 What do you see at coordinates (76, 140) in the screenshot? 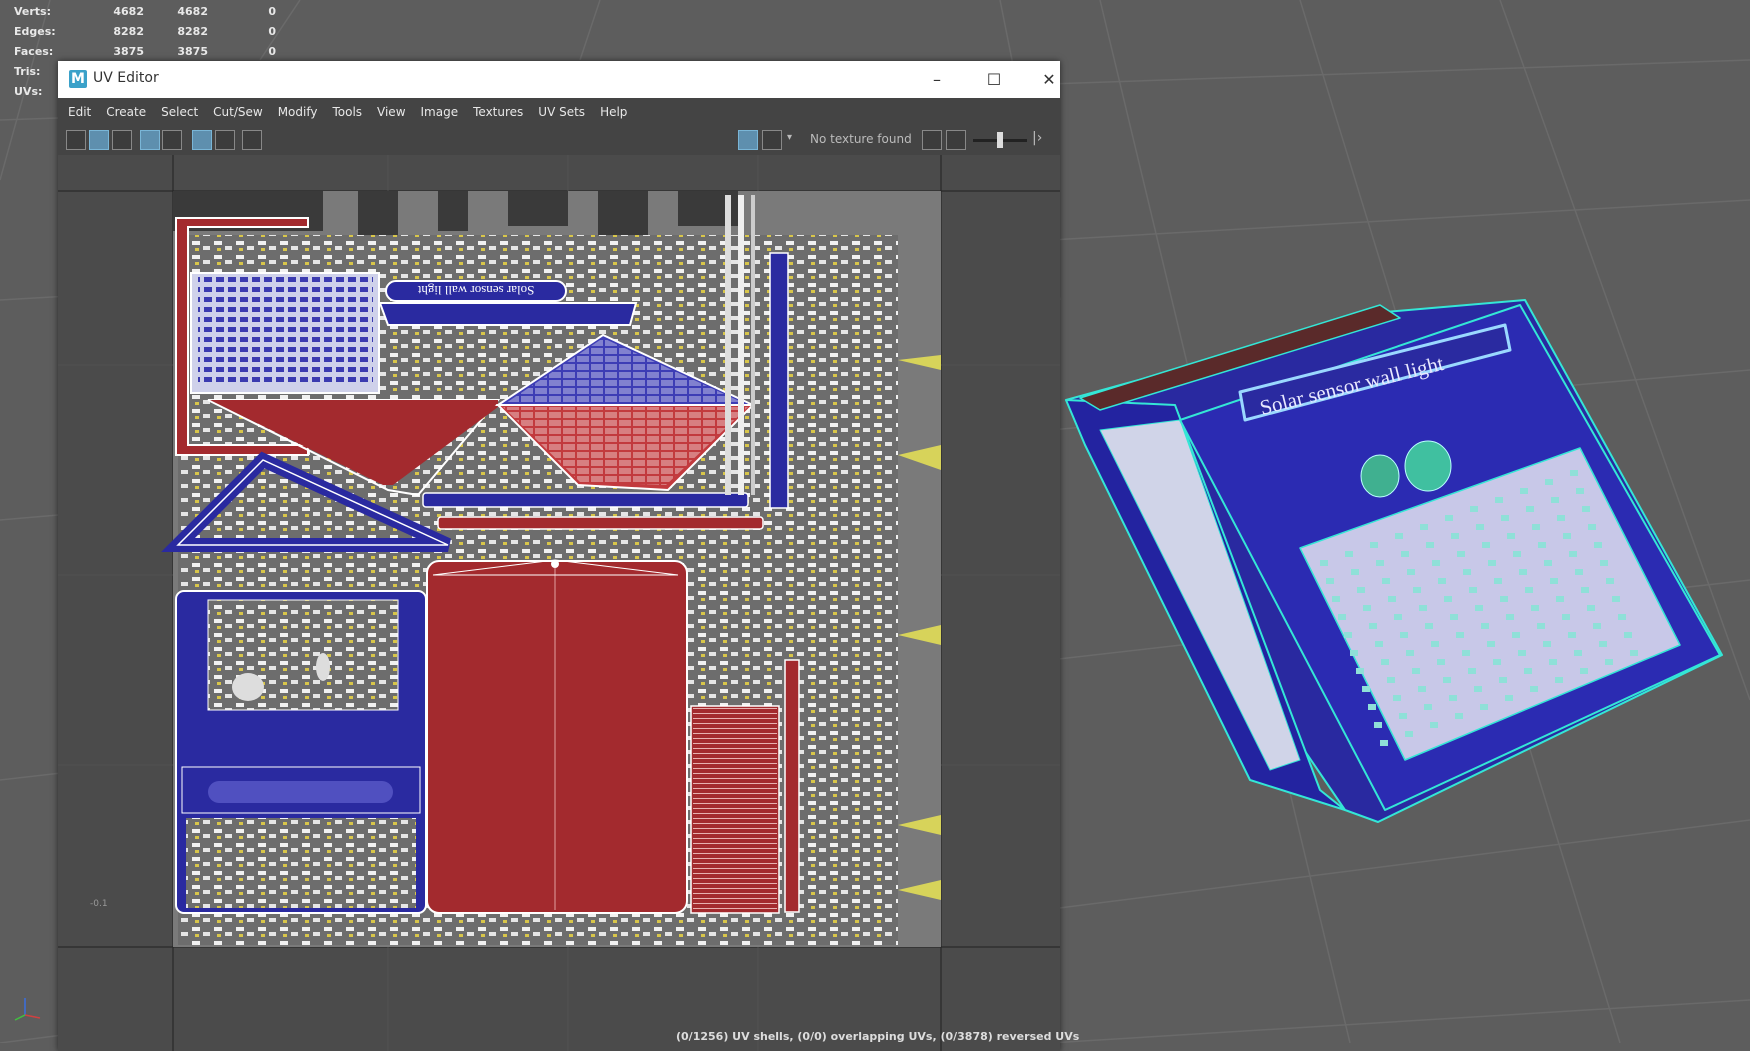
I see `uv-toolkit-icon` at bounding box center [76, 140].